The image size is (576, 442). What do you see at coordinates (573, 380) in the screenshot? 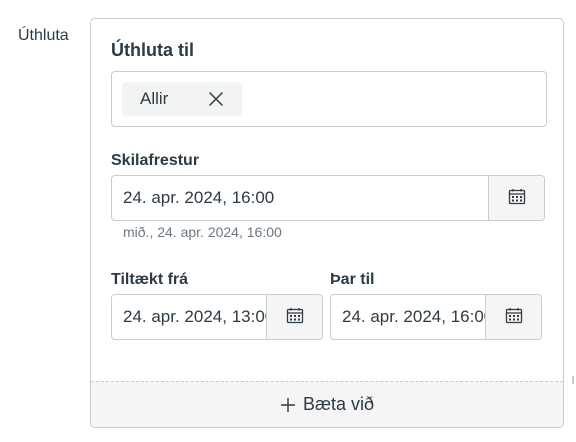
I see `scroll-edge` at bounding box center [573, 380].